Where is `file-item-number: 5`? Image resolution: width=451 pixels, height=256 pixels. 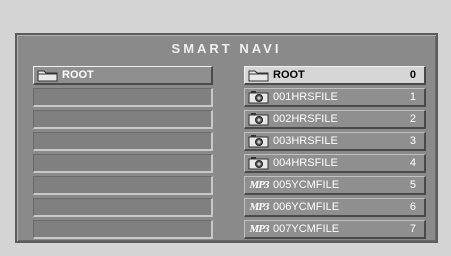
file-item-number: 5 is located at coordinates (412, 185).